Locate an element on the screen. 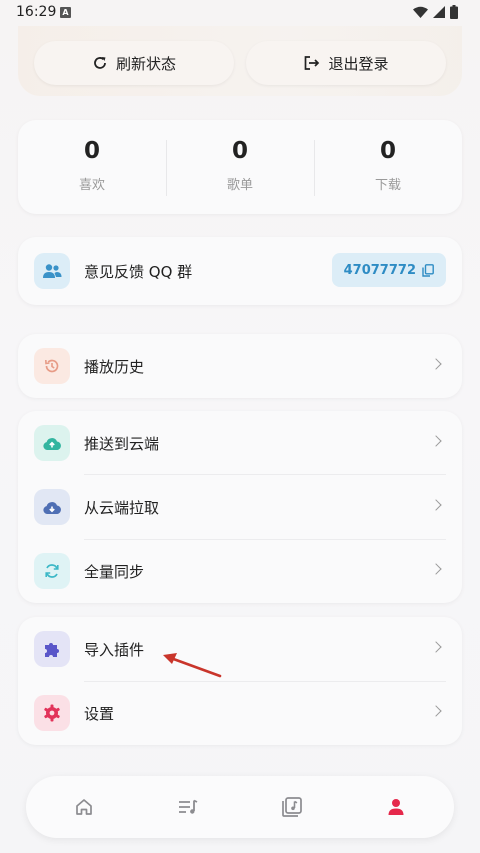 The height and width of the screenshot is (853, 480). cloud-download-icon is located at coordinates (52, 507).